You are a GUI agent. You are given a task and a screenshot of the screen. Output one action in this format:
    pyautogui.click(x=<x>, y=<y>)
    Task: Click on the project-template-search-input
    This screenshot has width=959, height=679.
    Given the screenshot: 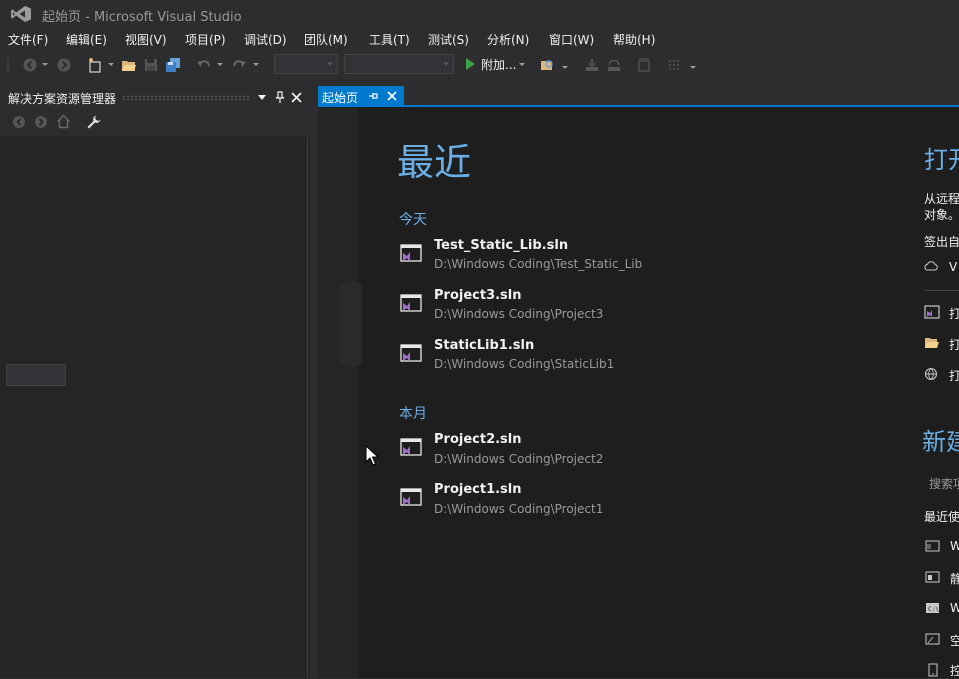 What is the action you would take?
    pyautogui.click(x=36, y=375)
    